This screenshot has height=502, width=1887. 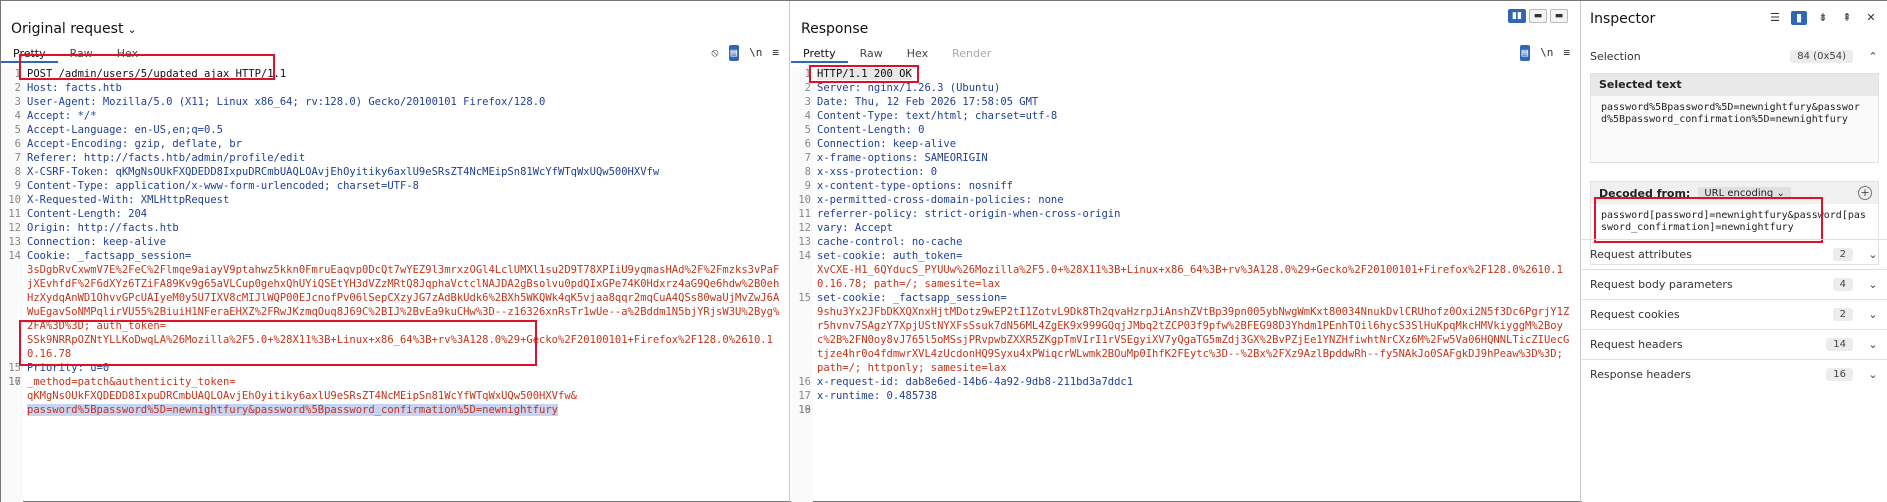 I want to click on line-number: 5, so click(x=17, y=130).